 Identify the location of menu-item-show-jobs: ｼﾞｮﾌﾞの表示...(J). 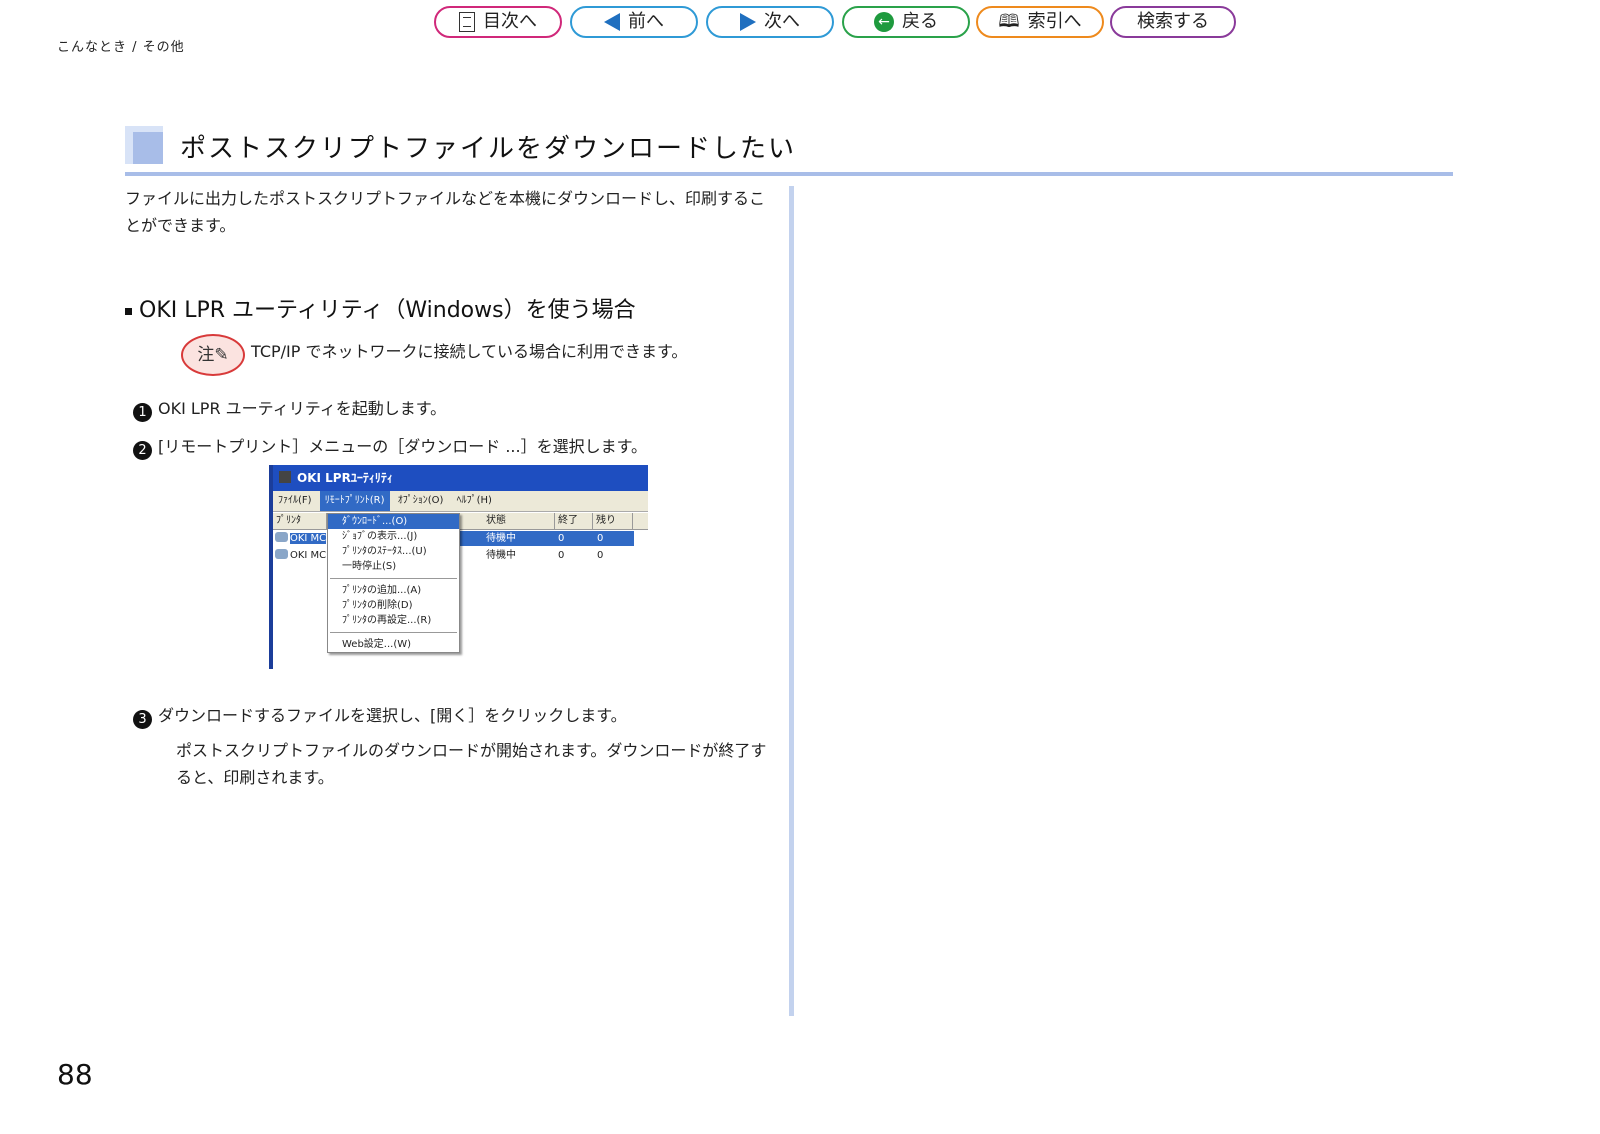
(393, 536).